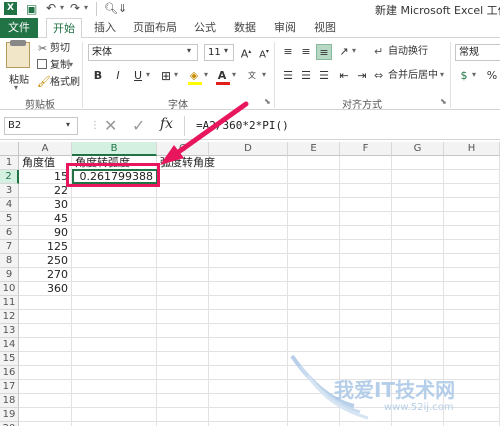 Image resolution: width=500 pixels, height=426 pixels. Describe the element at coordinates (204, 133) in the screenshot. I see `callout-arrow` at that location.